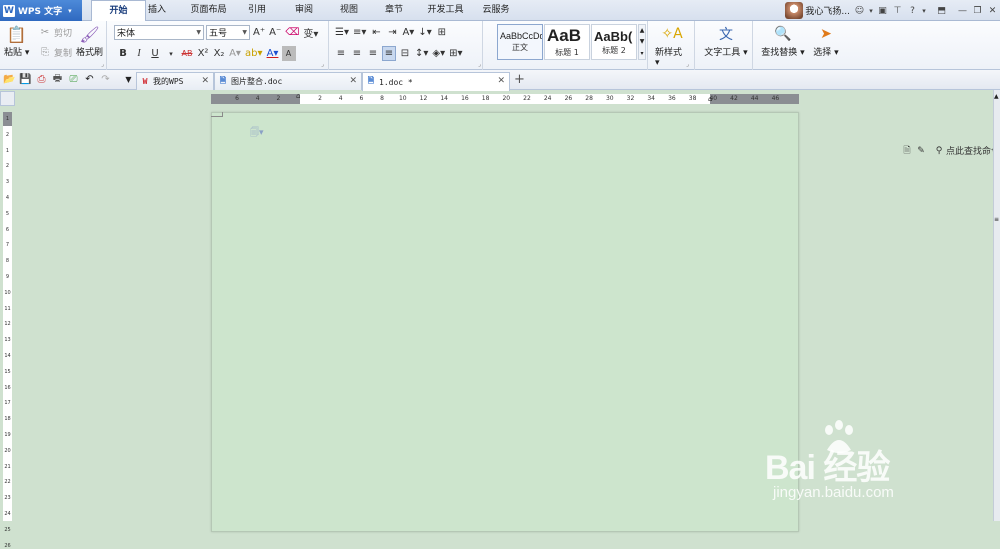  What do you see at coordinates (208, 10) in the screenshot?
I see `menu-tab: 页面布局` at bounding box center [208, 10].